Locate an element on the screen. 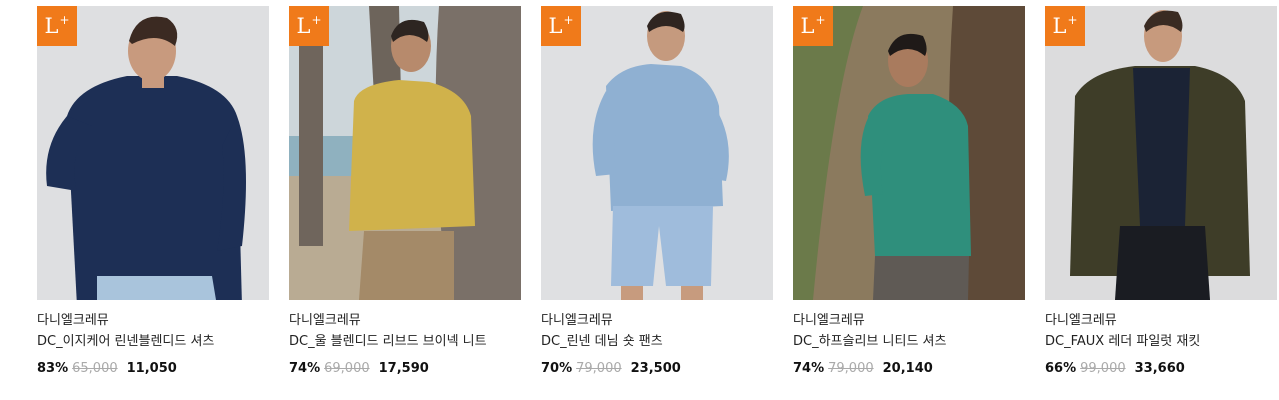 This screenshot has width=1279, height=400. sale-price: 33,660 is located at coordinates (1159, 368).